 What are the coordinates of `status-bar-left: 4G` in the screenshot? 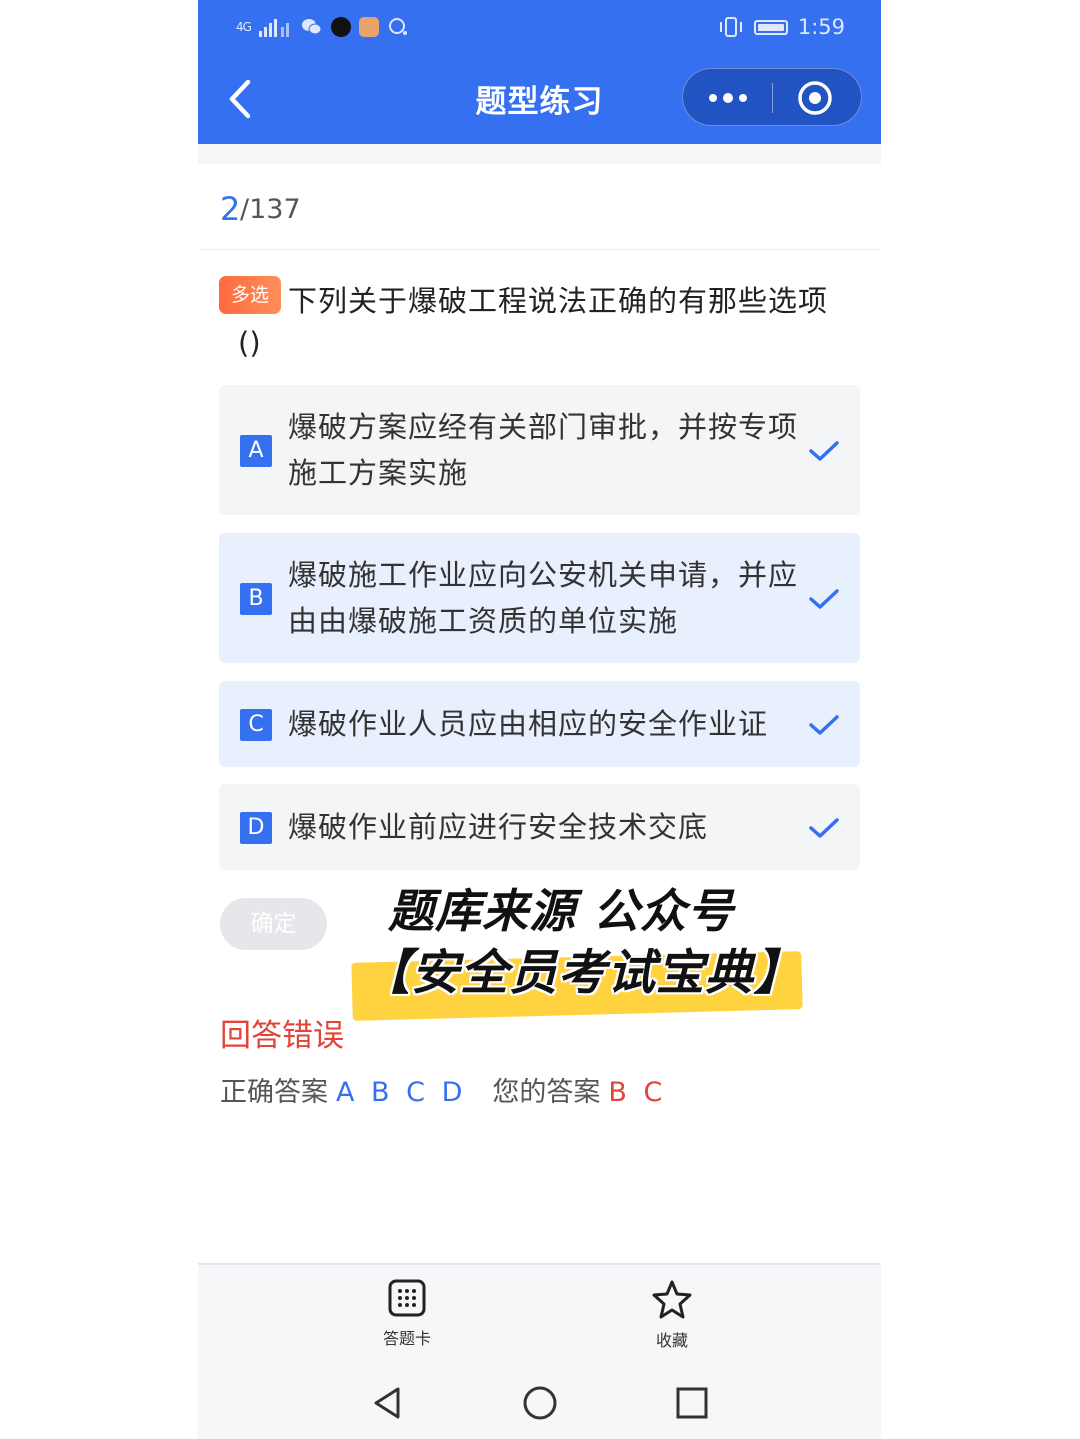 It's located at (322, 27).